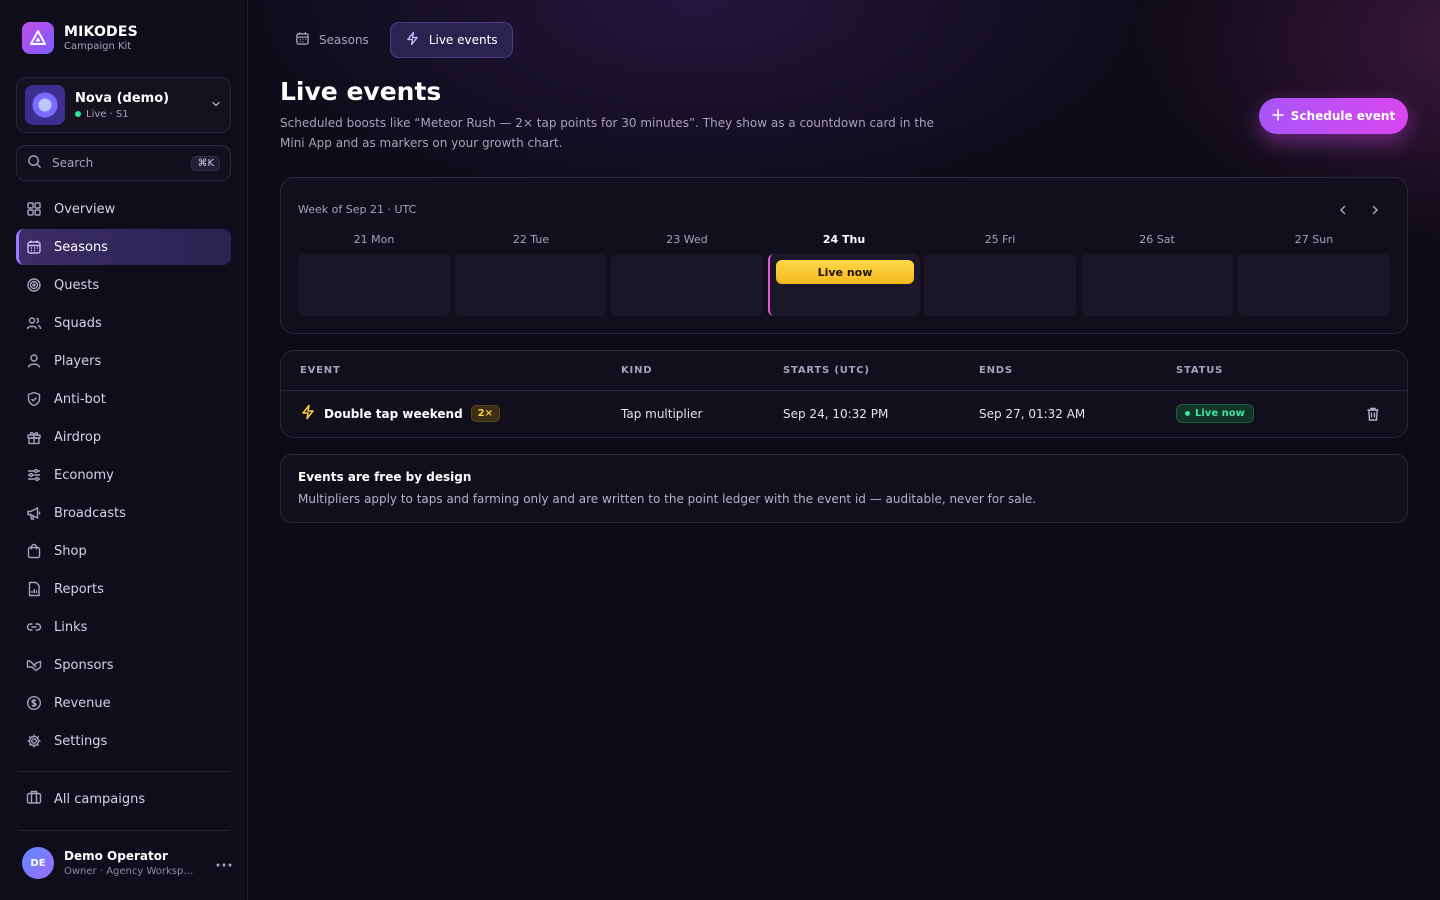 This screenshot has width=1440, height=900. I want to click on week-label: Week of Sep 21 · UTC, so click(357, 209).